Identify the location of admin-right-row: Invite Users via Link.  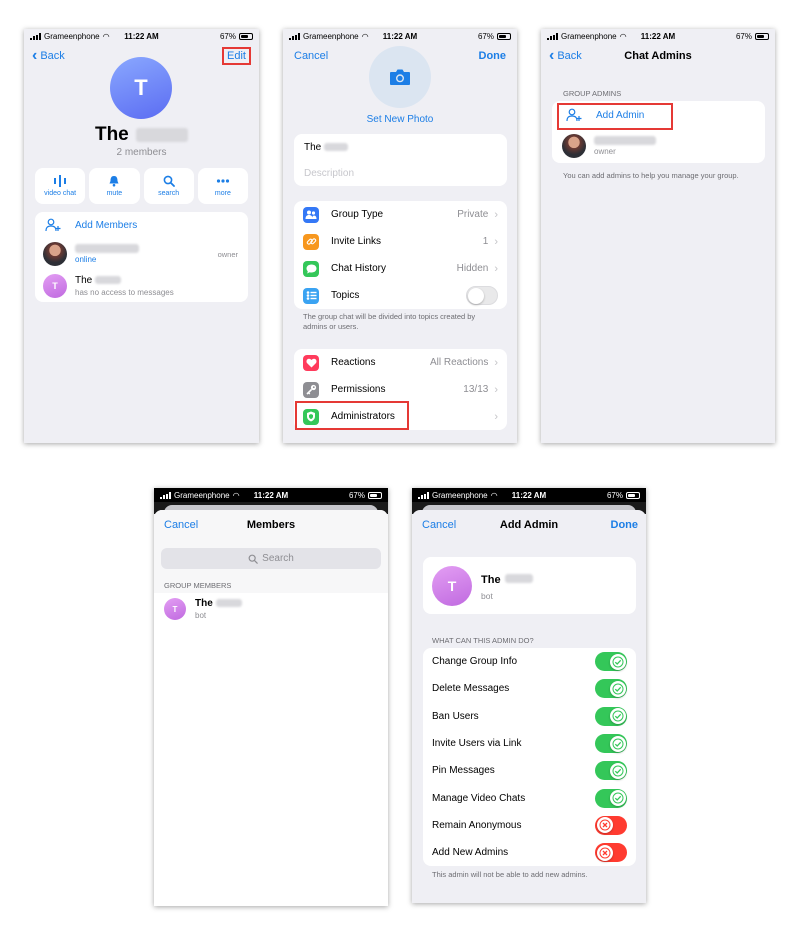
(529, 743).